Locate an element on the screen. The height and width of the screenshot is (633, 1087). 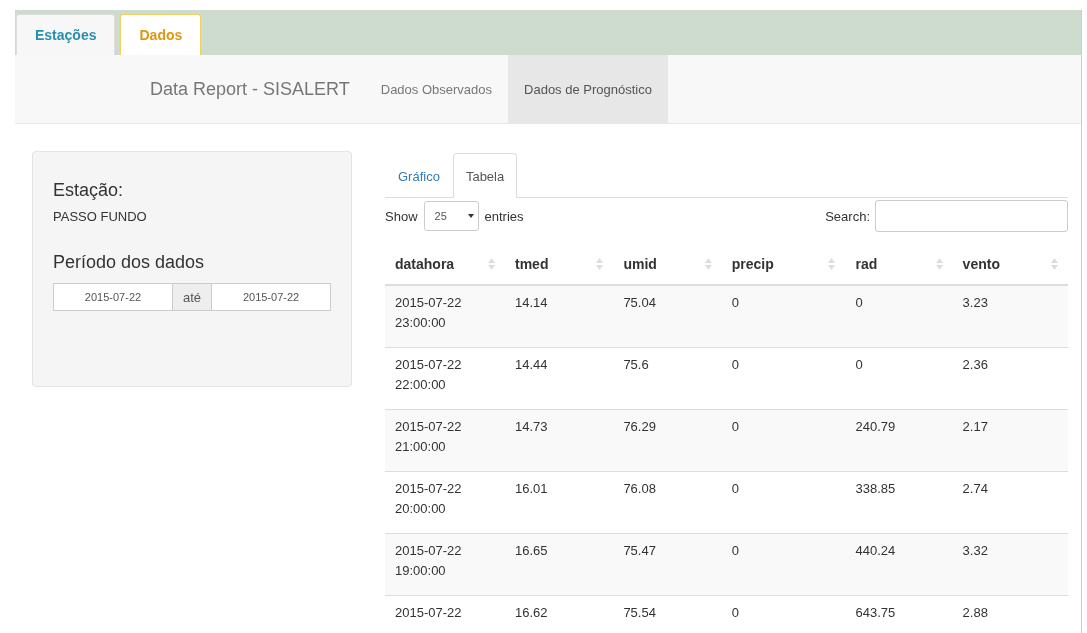
search-label: Search: is located at coordinates (847, 216).